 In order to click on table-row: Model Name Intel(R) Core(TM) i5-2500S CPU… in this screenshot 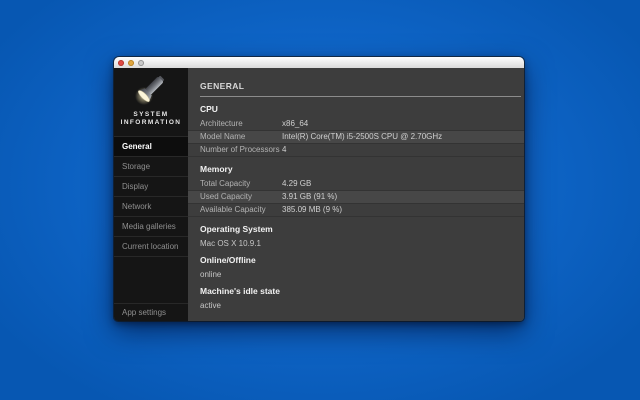, I will do `click(356, 137)`.